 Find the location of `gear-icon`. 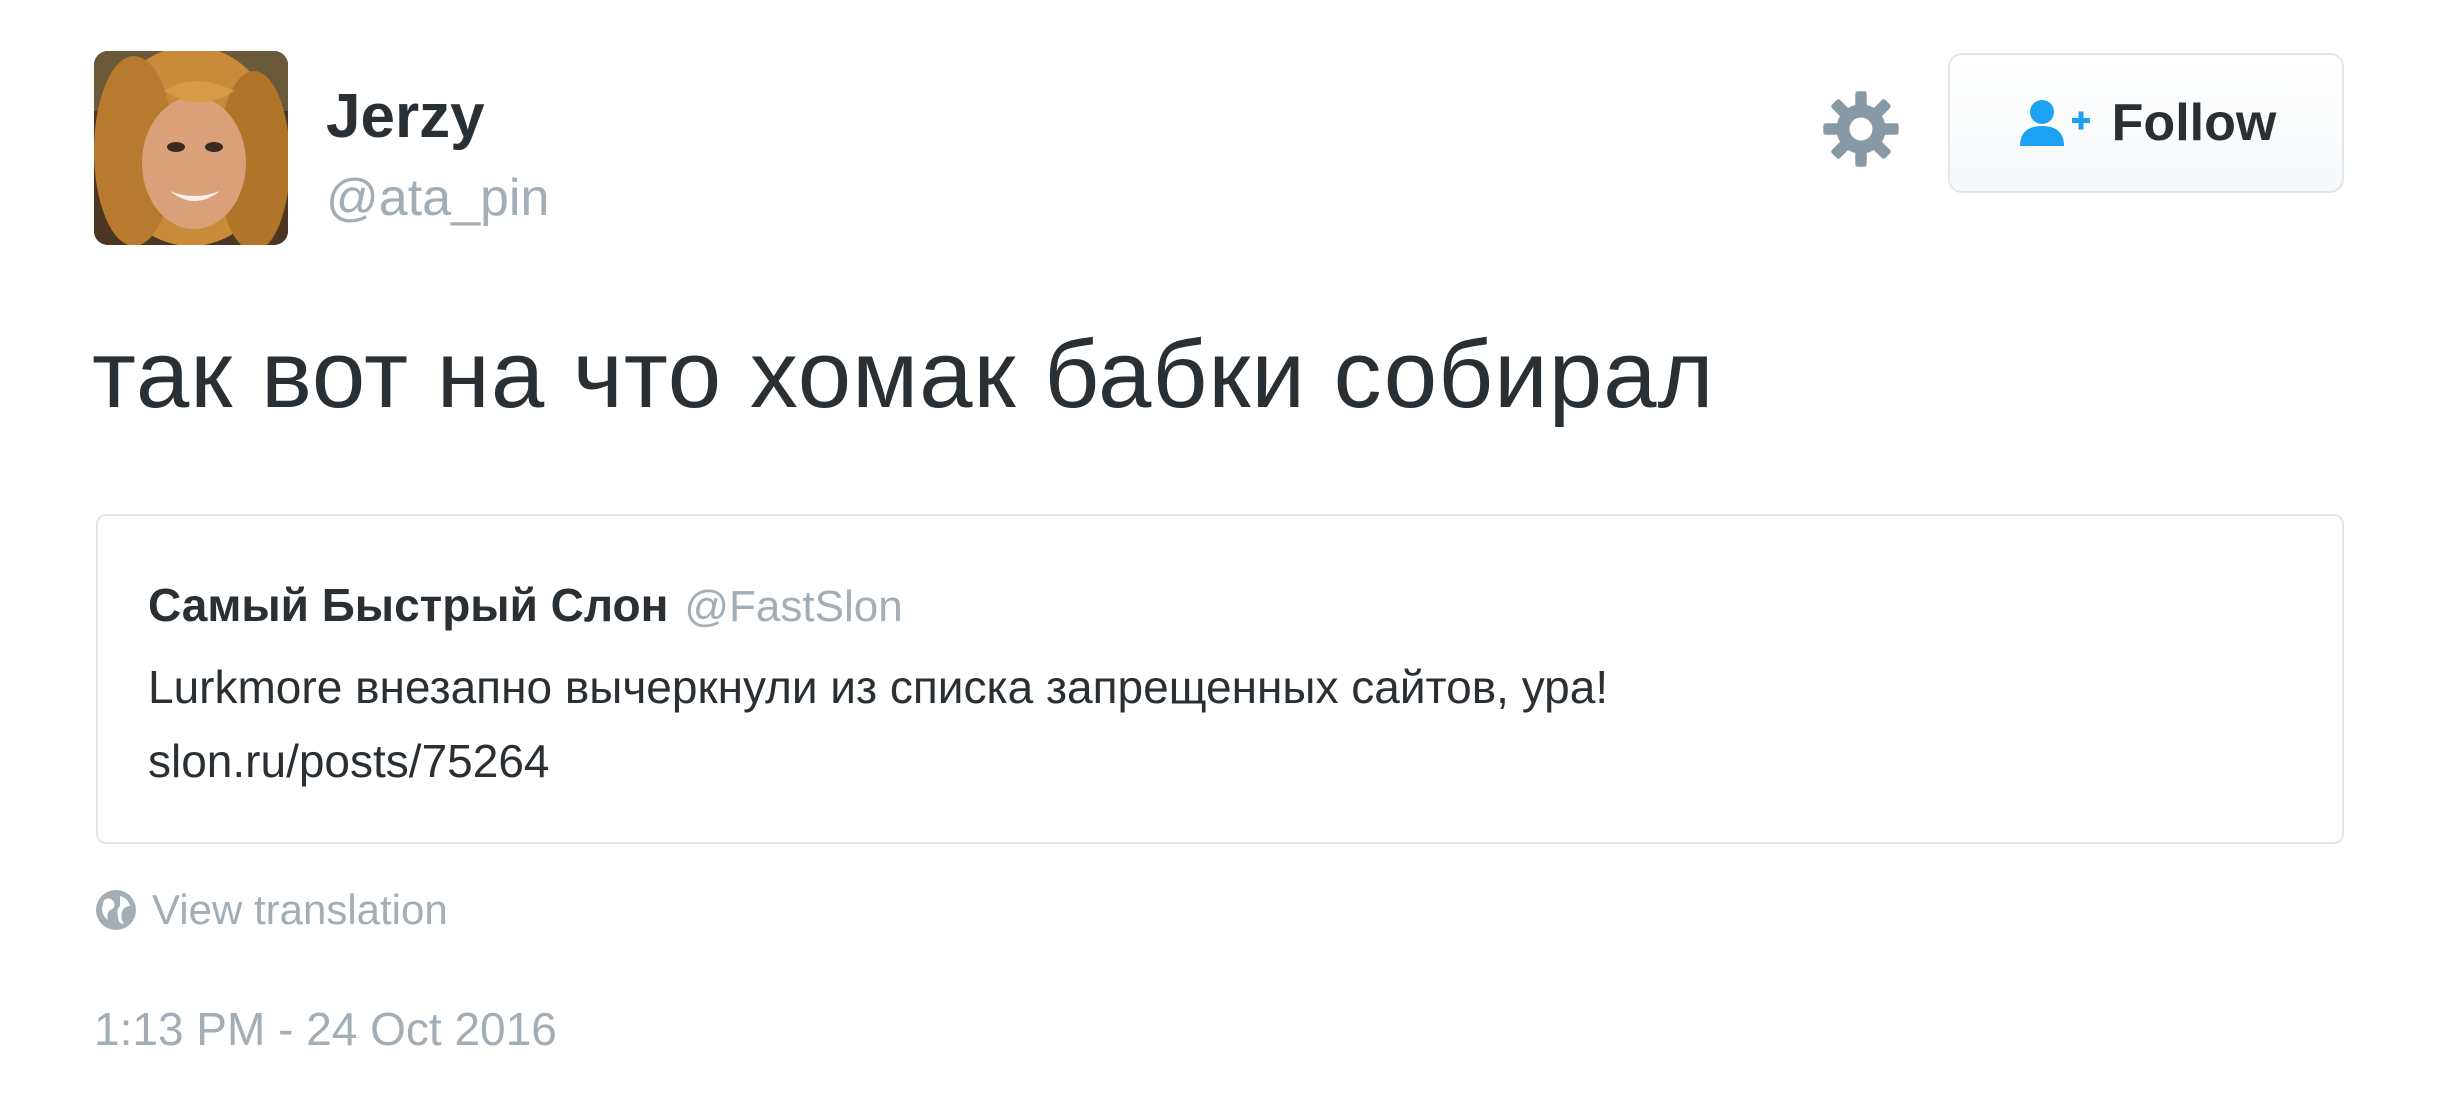

gear-icon is located at coordinates (1861, 129).